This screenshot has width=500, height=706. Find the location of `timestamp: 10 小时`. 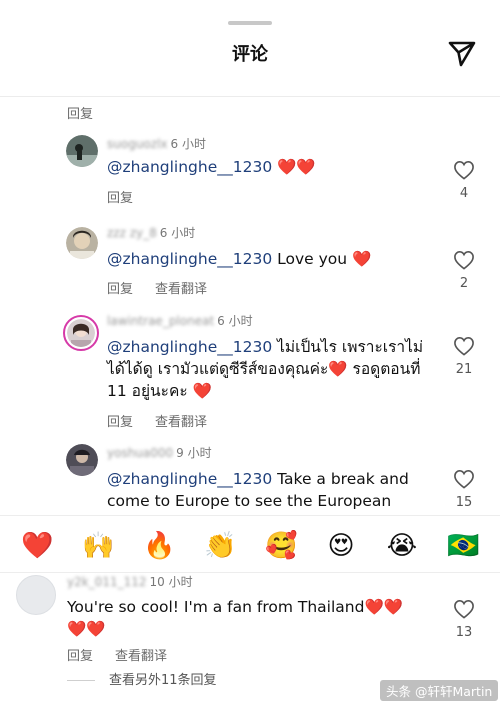

timestamp: 10 小时 is located at coordinates (171, 582).